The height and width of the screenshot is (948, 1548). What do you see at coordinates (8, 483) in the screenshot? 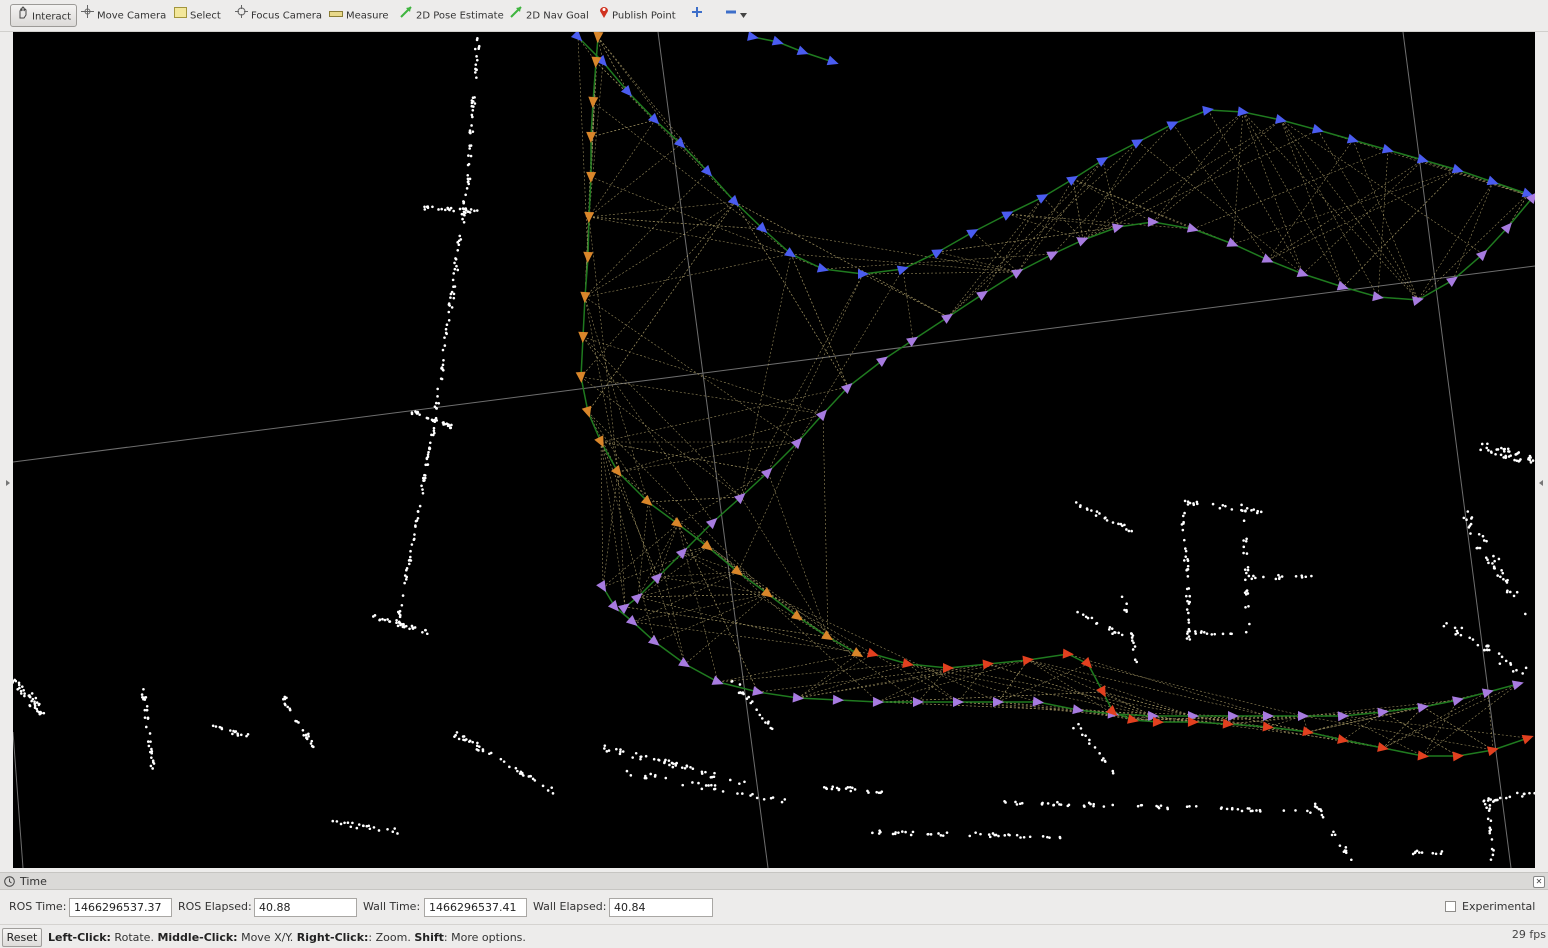
I see `expand-left-icon` at bounding box center [8, 483].